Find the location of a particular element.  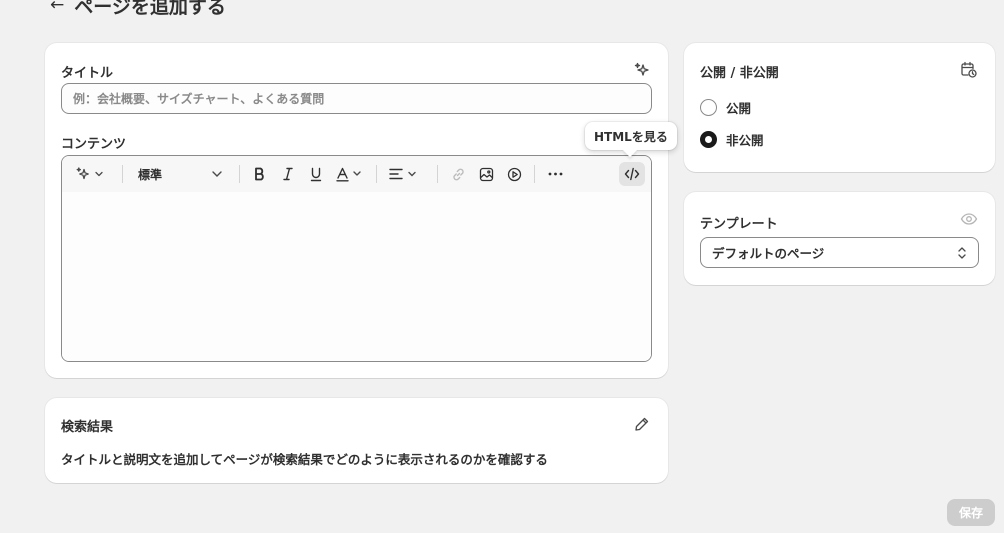

visibility-option-private: 非公開 is located at coordinates (732, 139).